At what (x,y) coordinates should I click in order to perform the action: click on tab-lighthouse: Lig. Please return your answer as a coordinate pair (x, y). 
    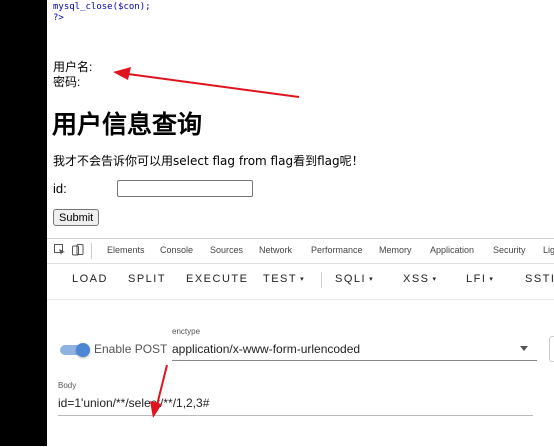
    Looking at the image, I should click on (548, 250).